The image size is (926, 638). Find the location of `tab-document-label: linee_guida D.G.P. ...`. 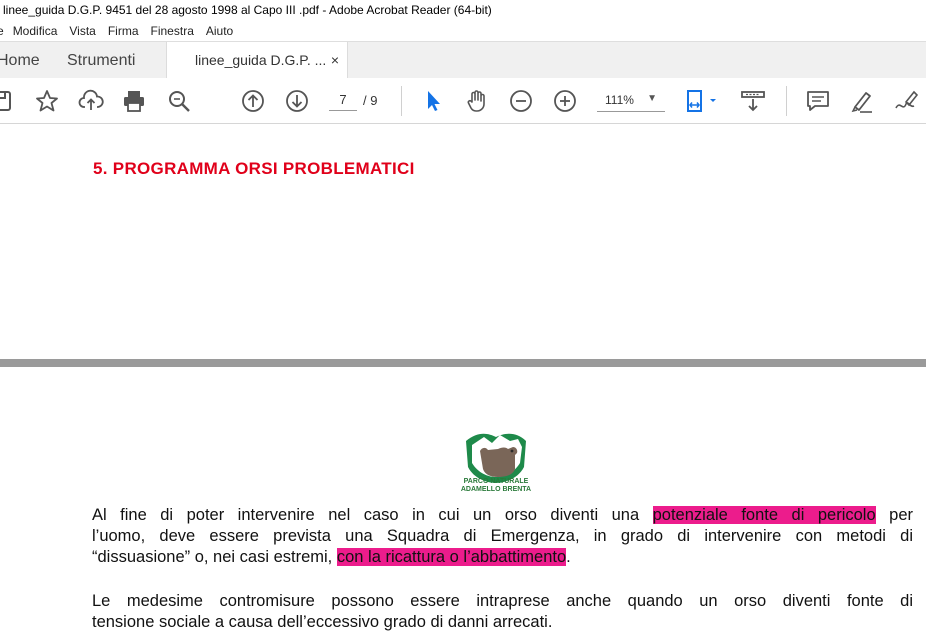

tab-document-label: linee_guida D.G.P. ... is located at coordinates (261, 60).